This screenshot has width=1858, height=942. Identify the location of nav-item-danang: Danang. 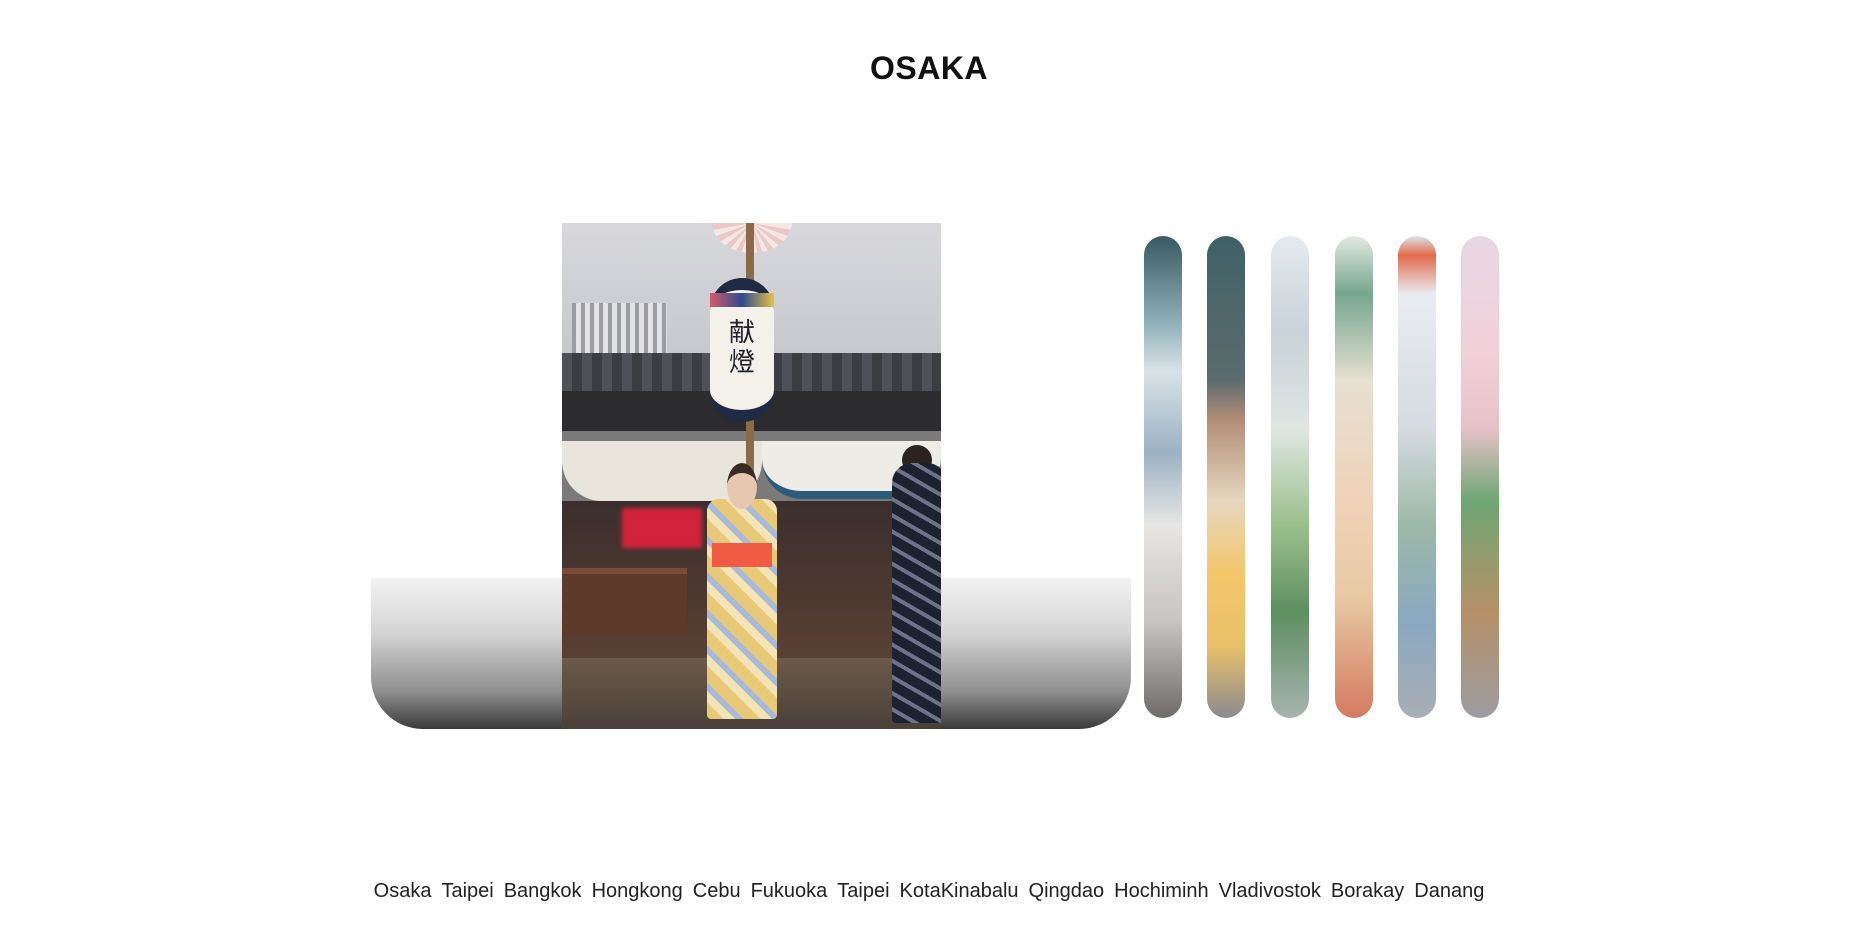
(1449, 891).